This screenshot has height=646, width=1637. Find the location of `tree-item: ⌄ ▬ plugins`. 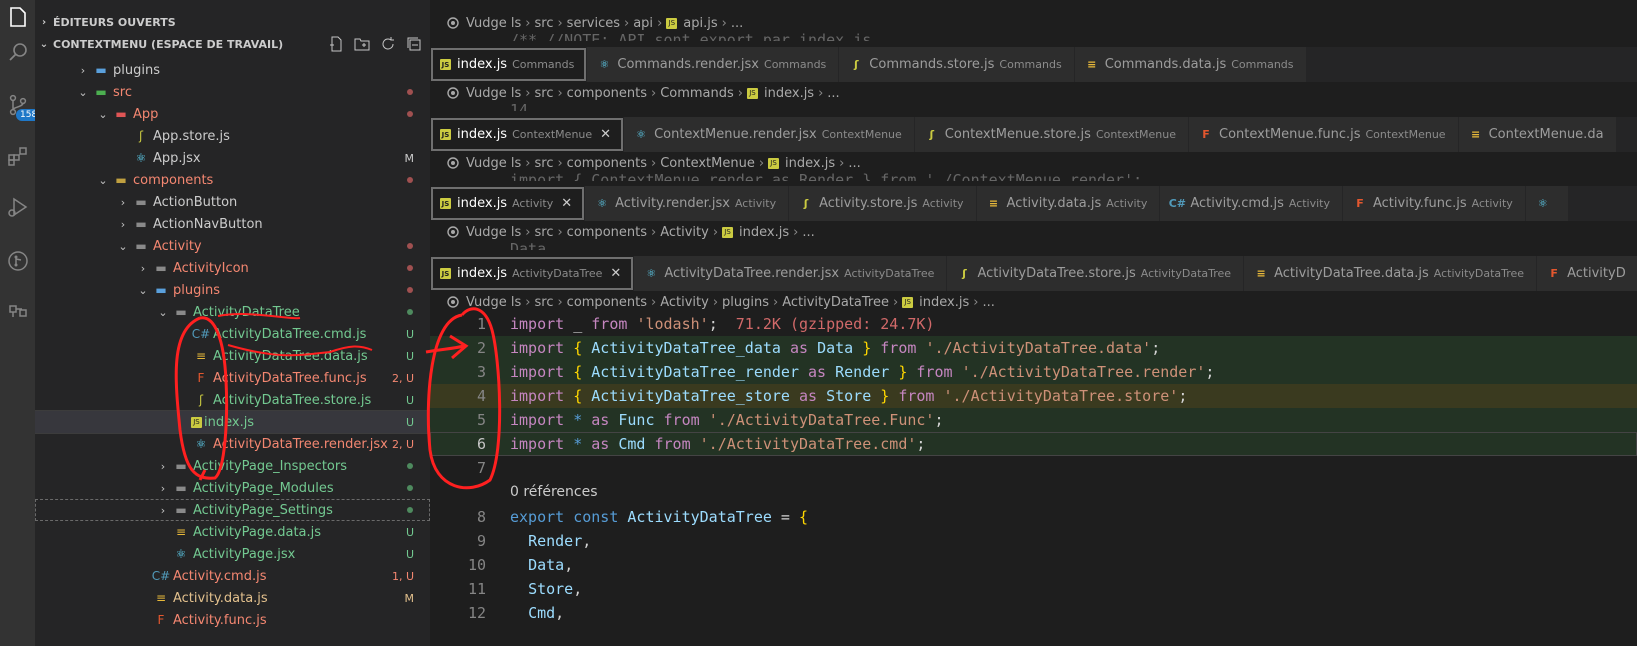

tree-item: ⌄ ▬ plugins is located at coordinates (232, 290).